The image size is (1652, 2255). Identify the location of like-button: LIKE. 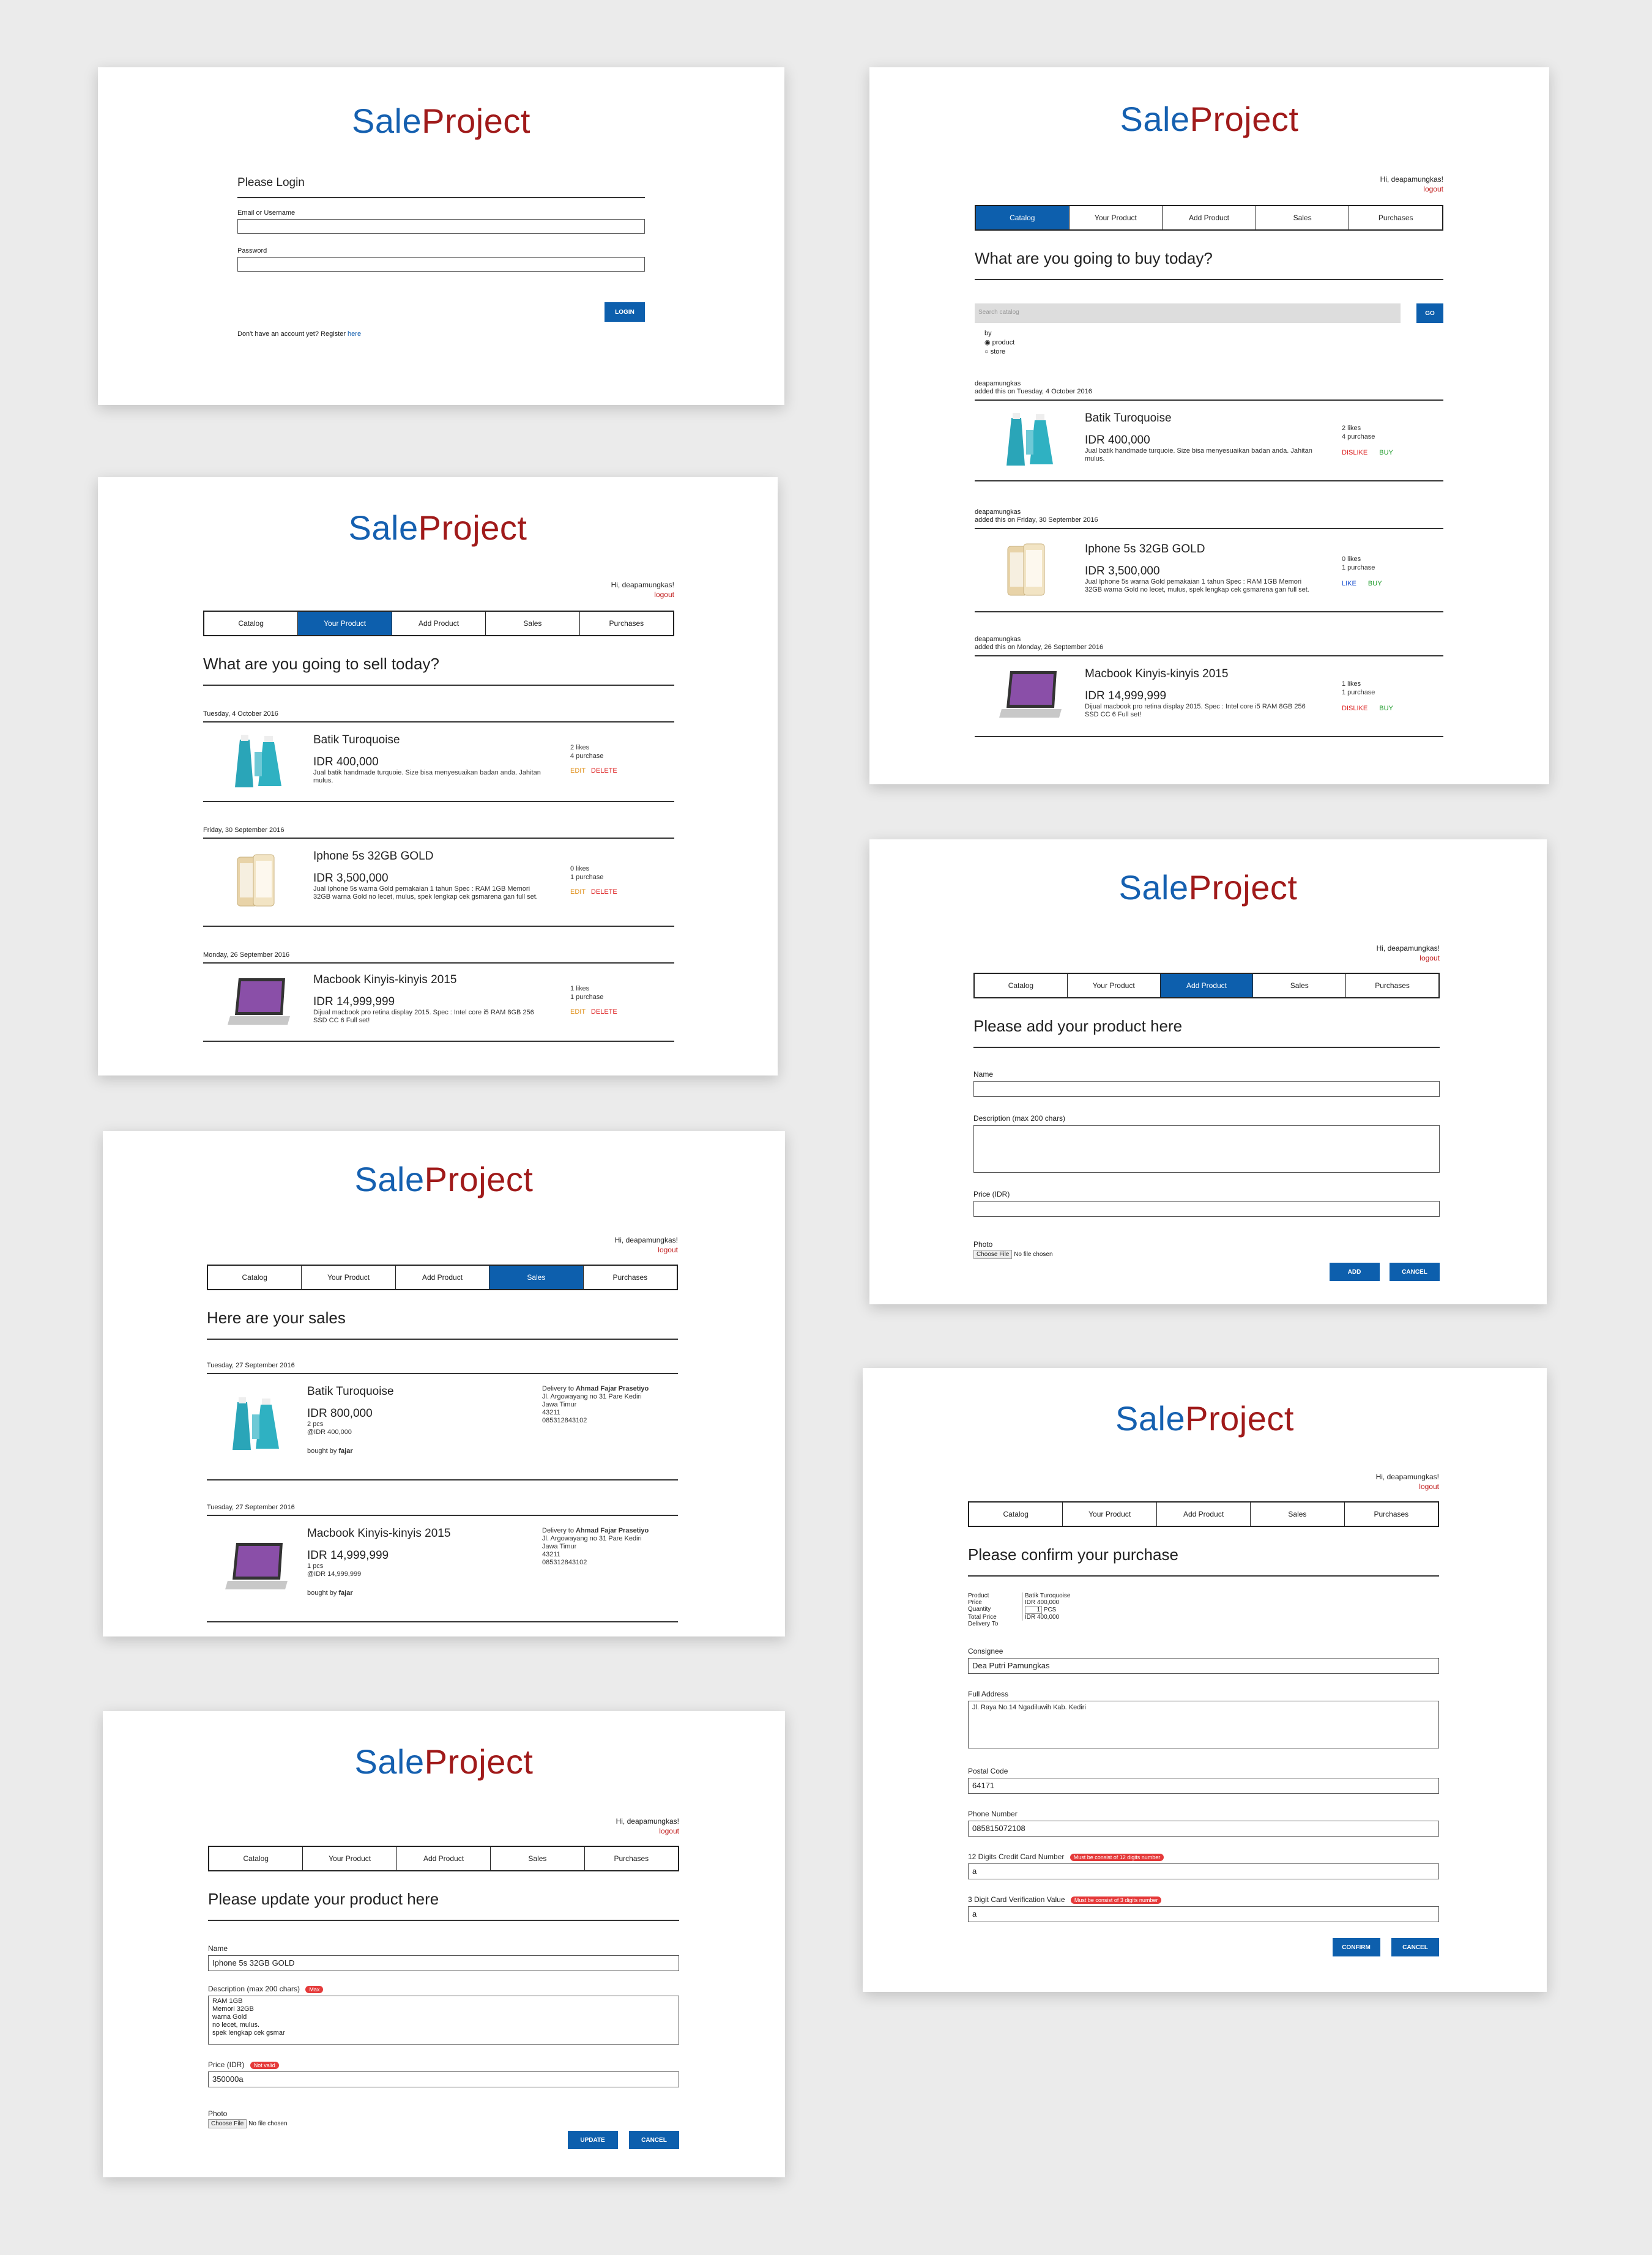
(1349, 583).